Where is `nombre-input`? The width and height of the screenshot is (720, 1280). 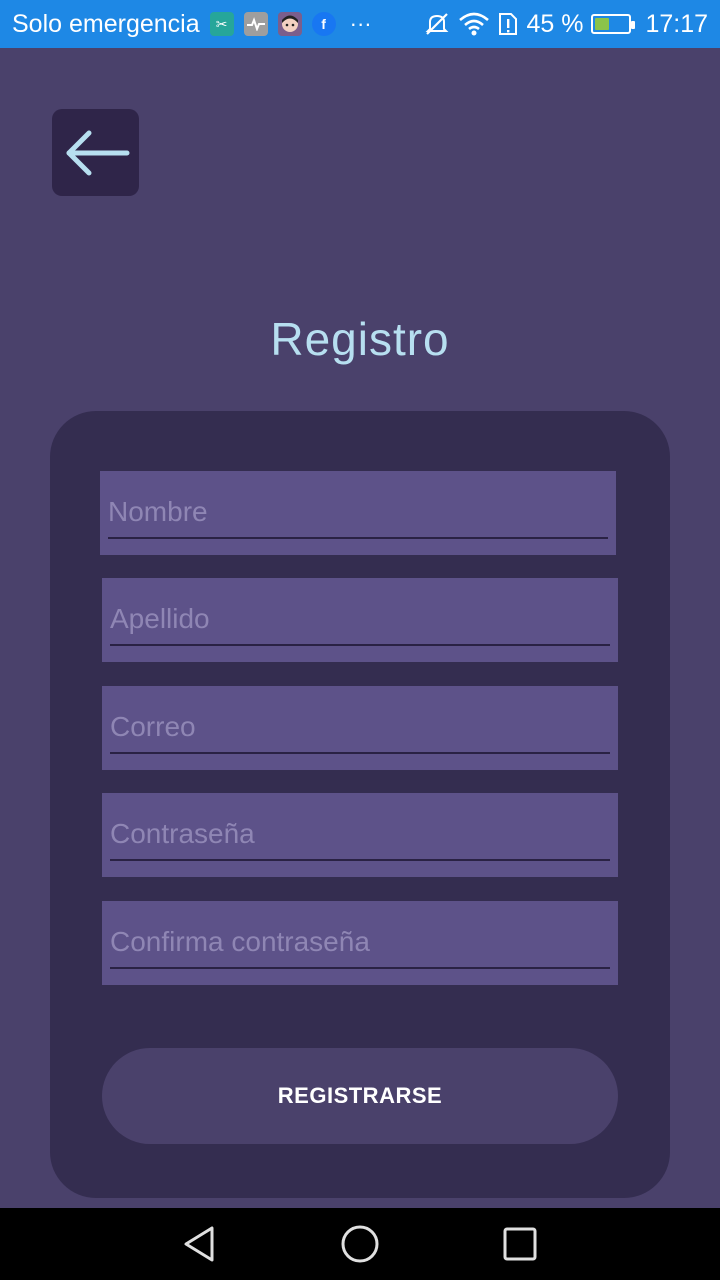 nombre-input is located at coordinates (358, 513).